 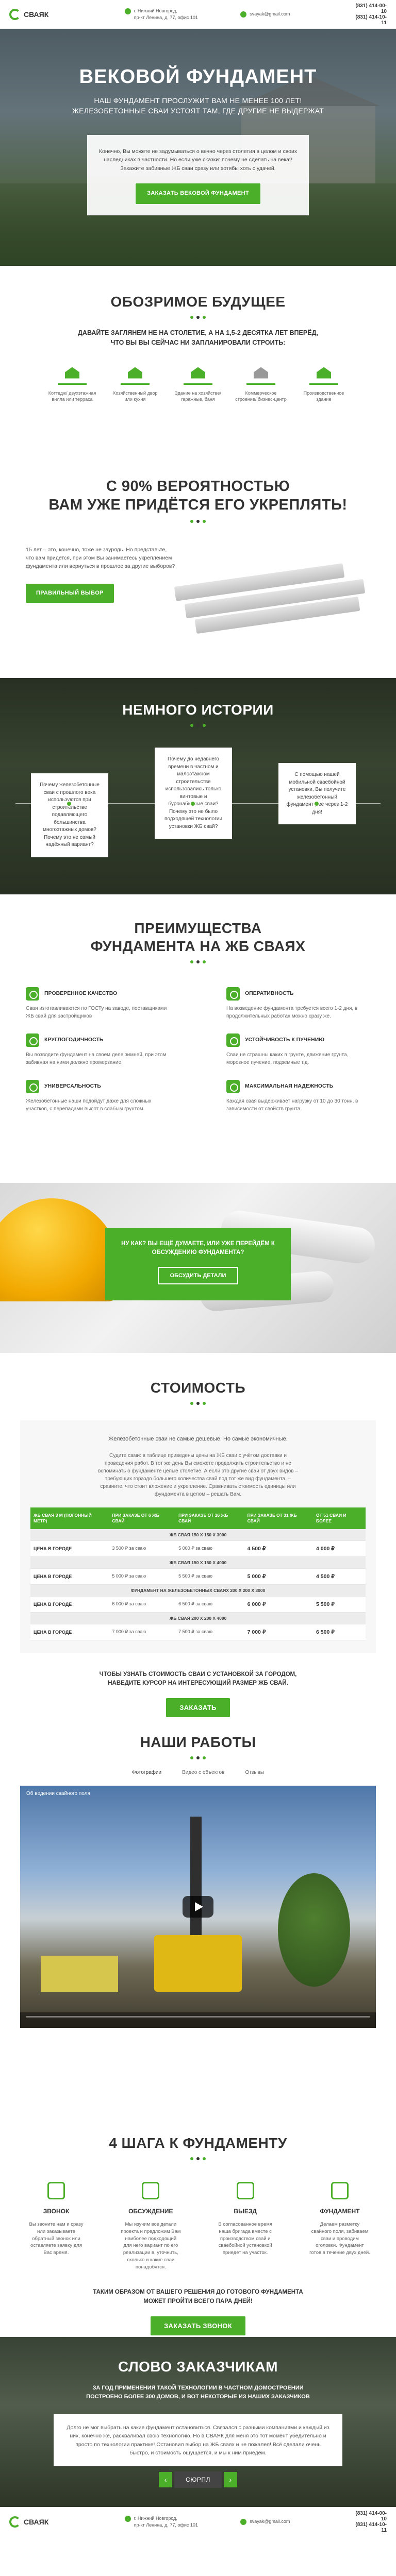 I want to click on works-tabs: Фотографии Видео с объектов Отзывы, so click(x=198, y=1773).